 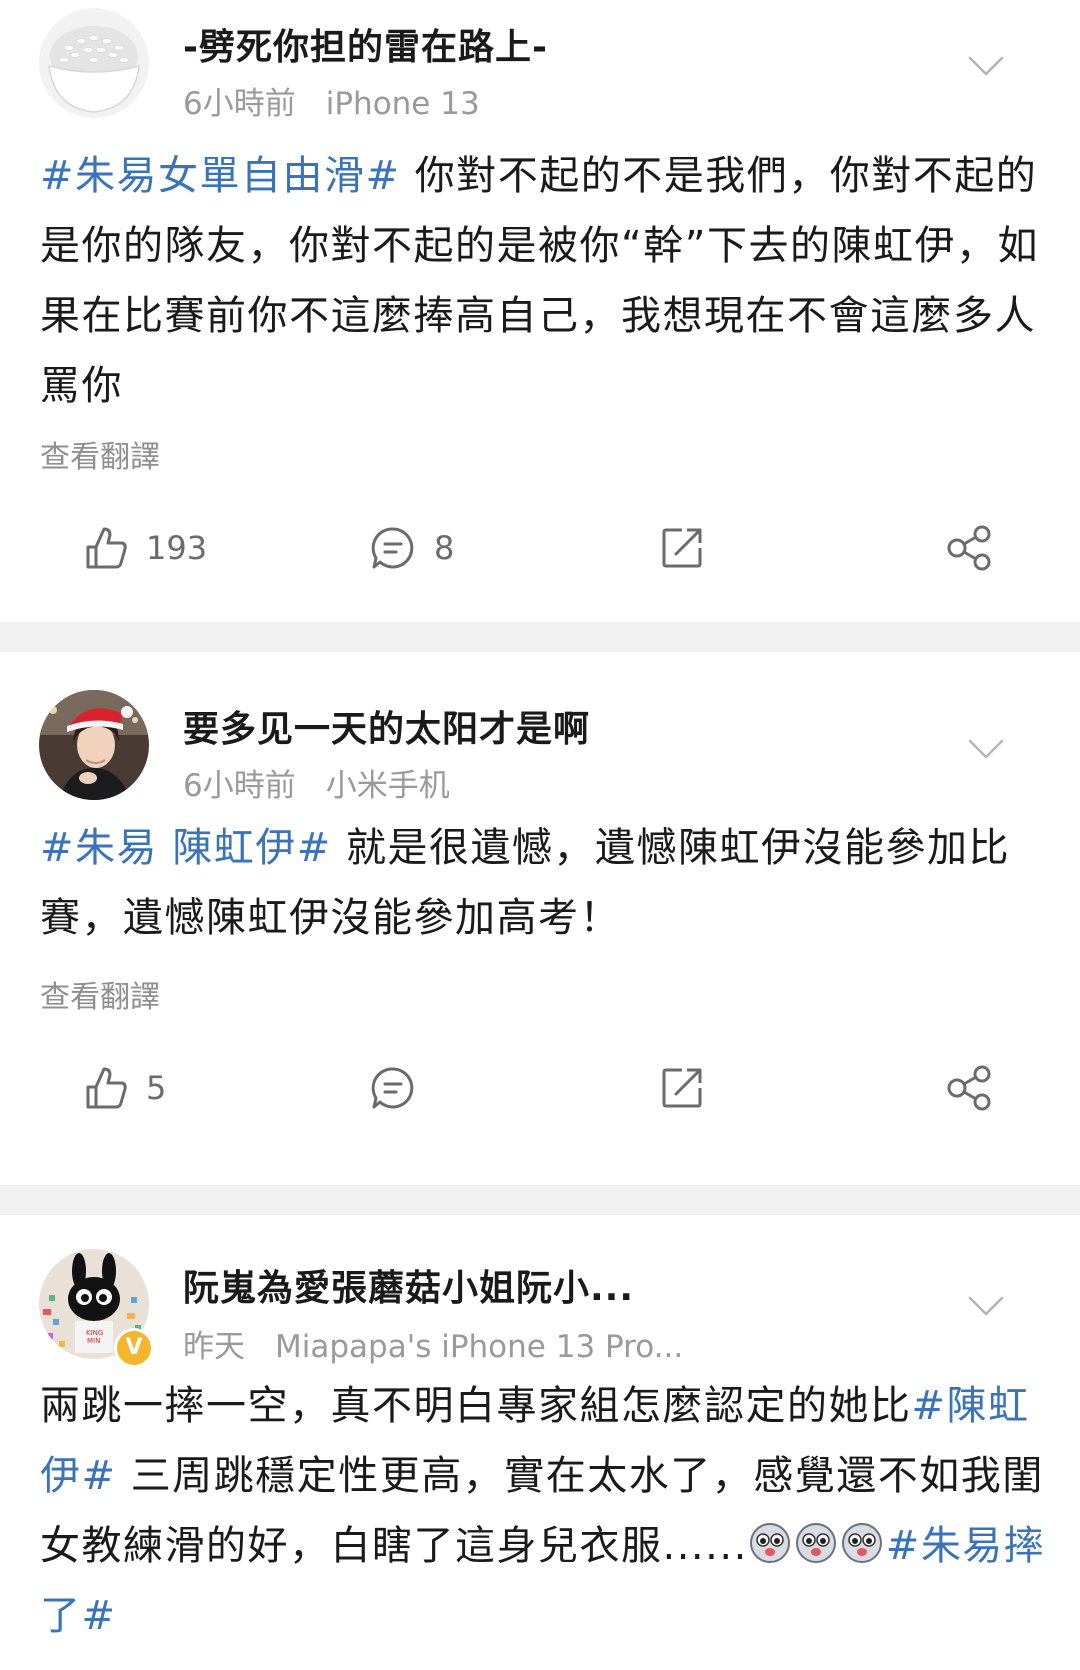 I want to click on rice-bowl-icon, so click(x=94, y=63).